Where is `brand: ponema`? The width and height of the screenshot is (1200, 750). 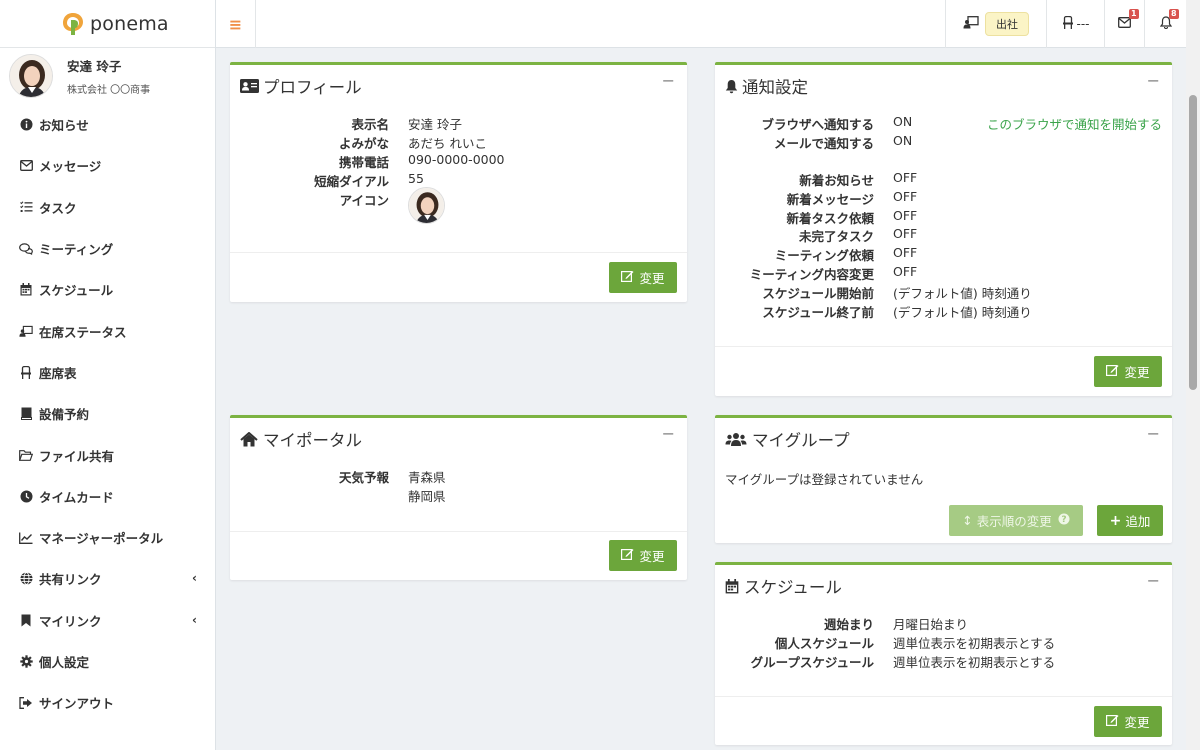 brand: ponema is located at coordinates (107, 24).